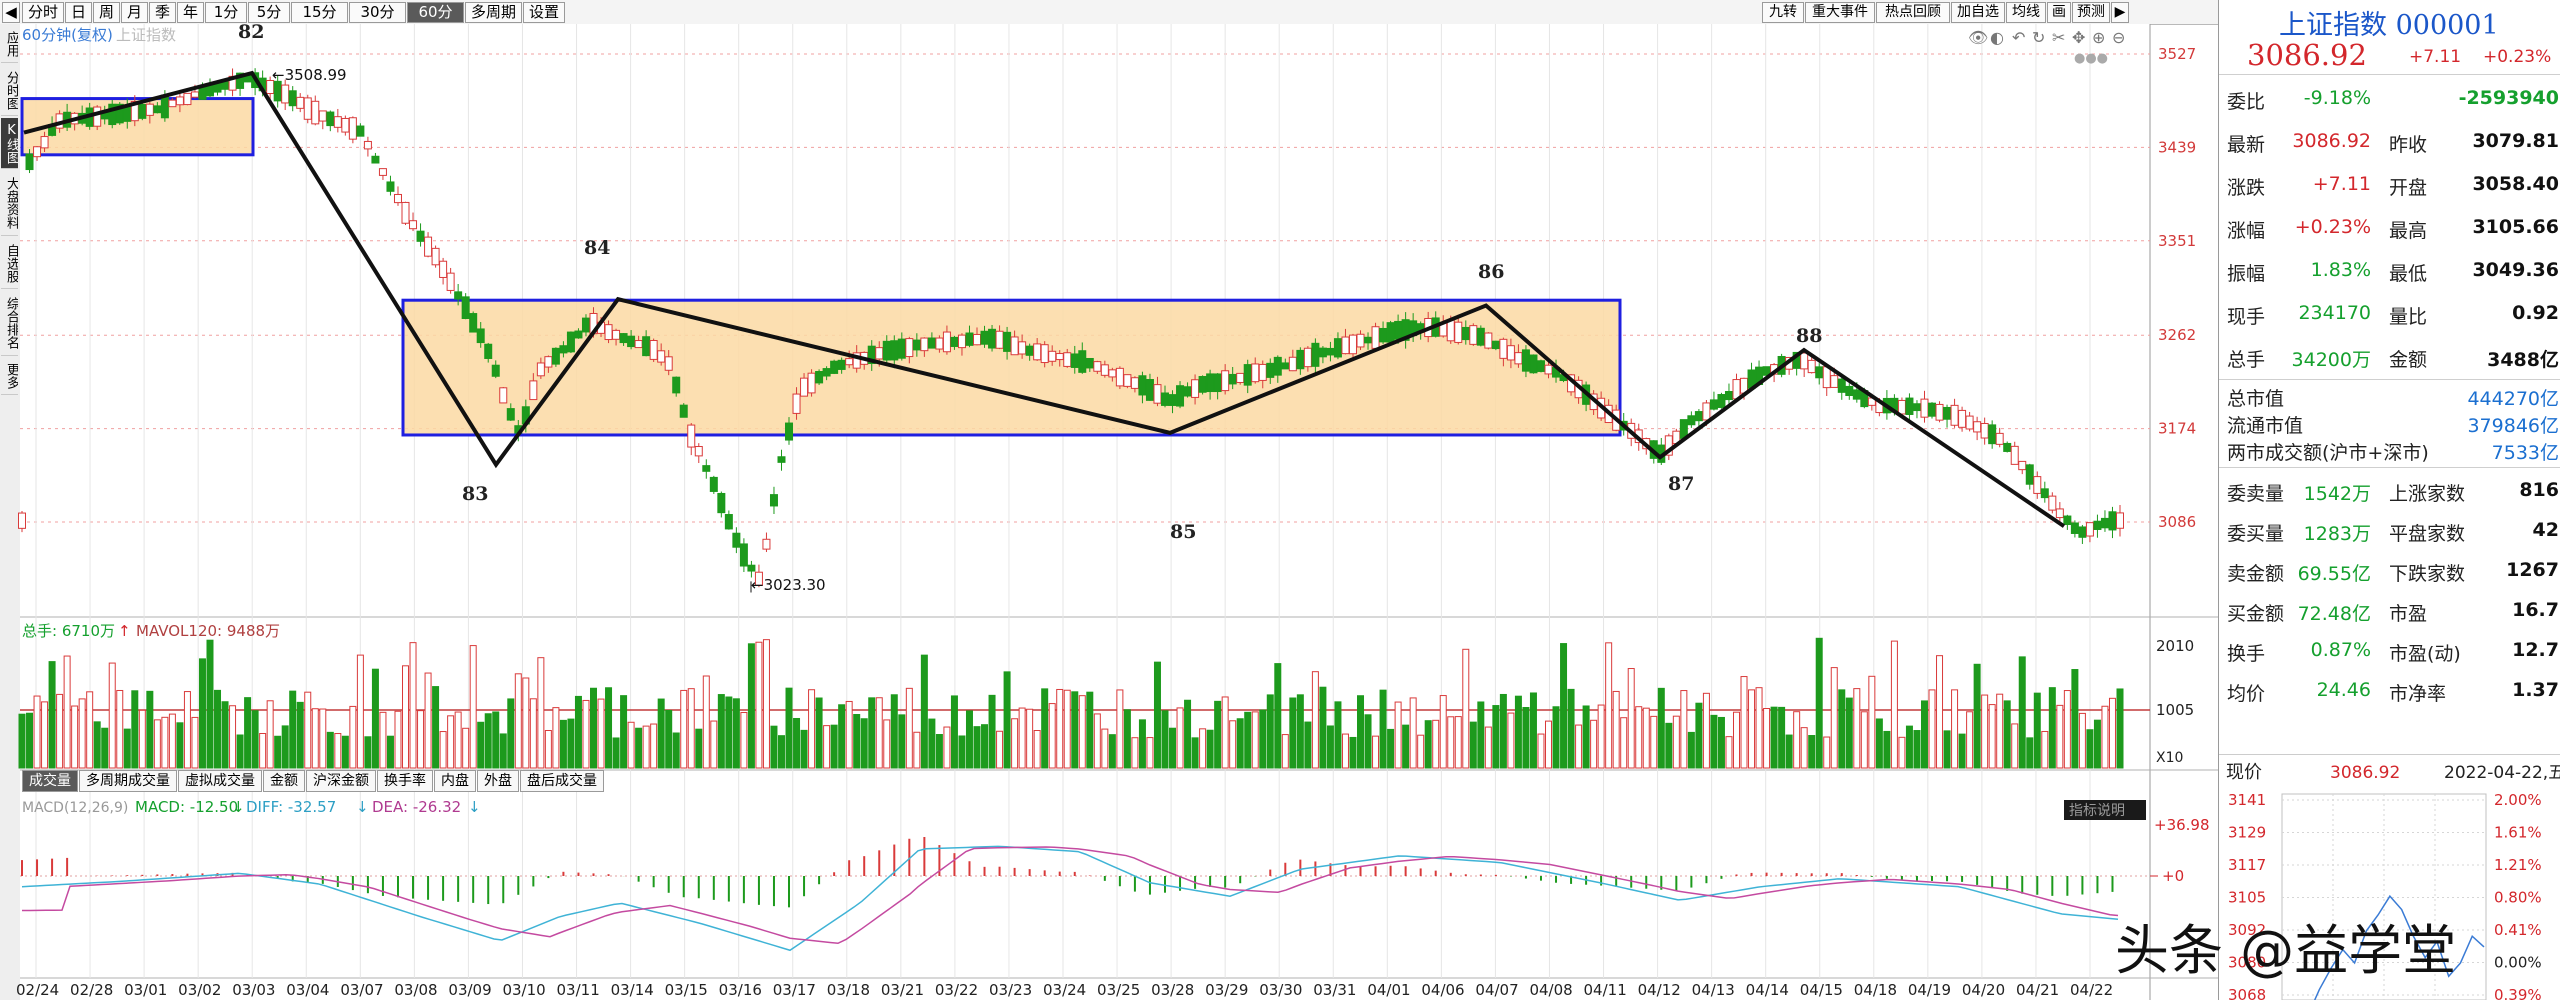 The image size is (2560, 1000). What do you see at coordinates (2038, 37) in the screenshot?
I see `refresh-icon: ↻` at bounding box center [2038, 37].